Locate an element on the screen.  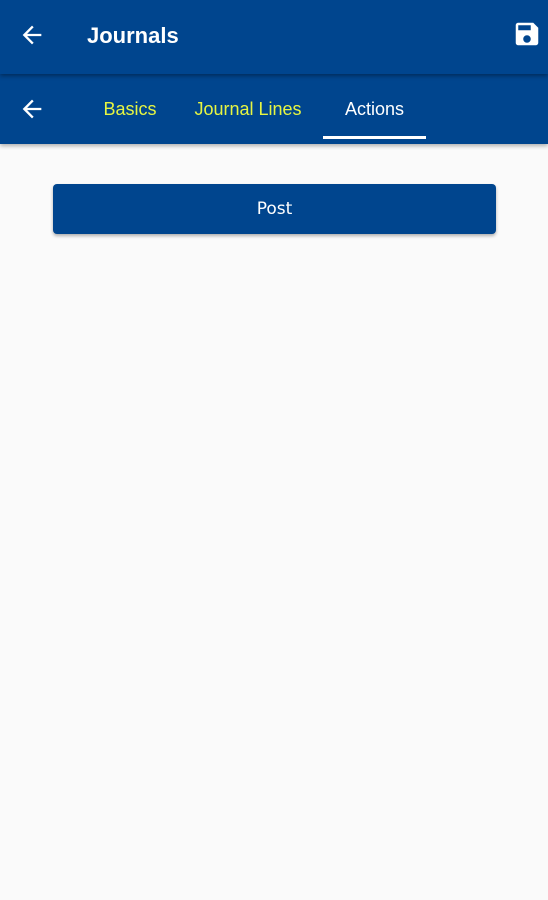
tab-bar: Basics Journal Lines Actions is located at coordinates (274, 109).